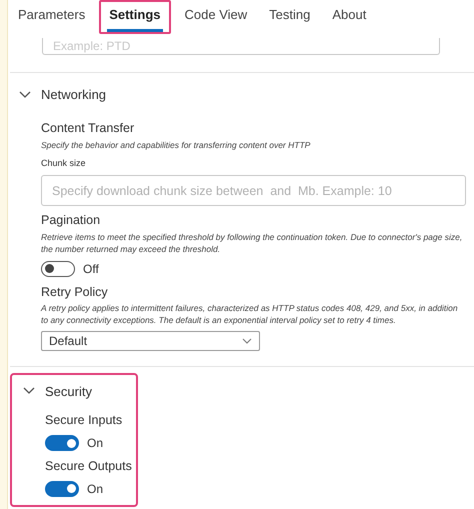 The image size is (474, 509). What do you see at coordinates (252, 242) in the screenshot?
I see `setting-description: Retrieve items to meet the specified threshold by following the continuation token. Due to connector's page size, the number returned may exceed the threshold.` at bounding box center [252, 242].